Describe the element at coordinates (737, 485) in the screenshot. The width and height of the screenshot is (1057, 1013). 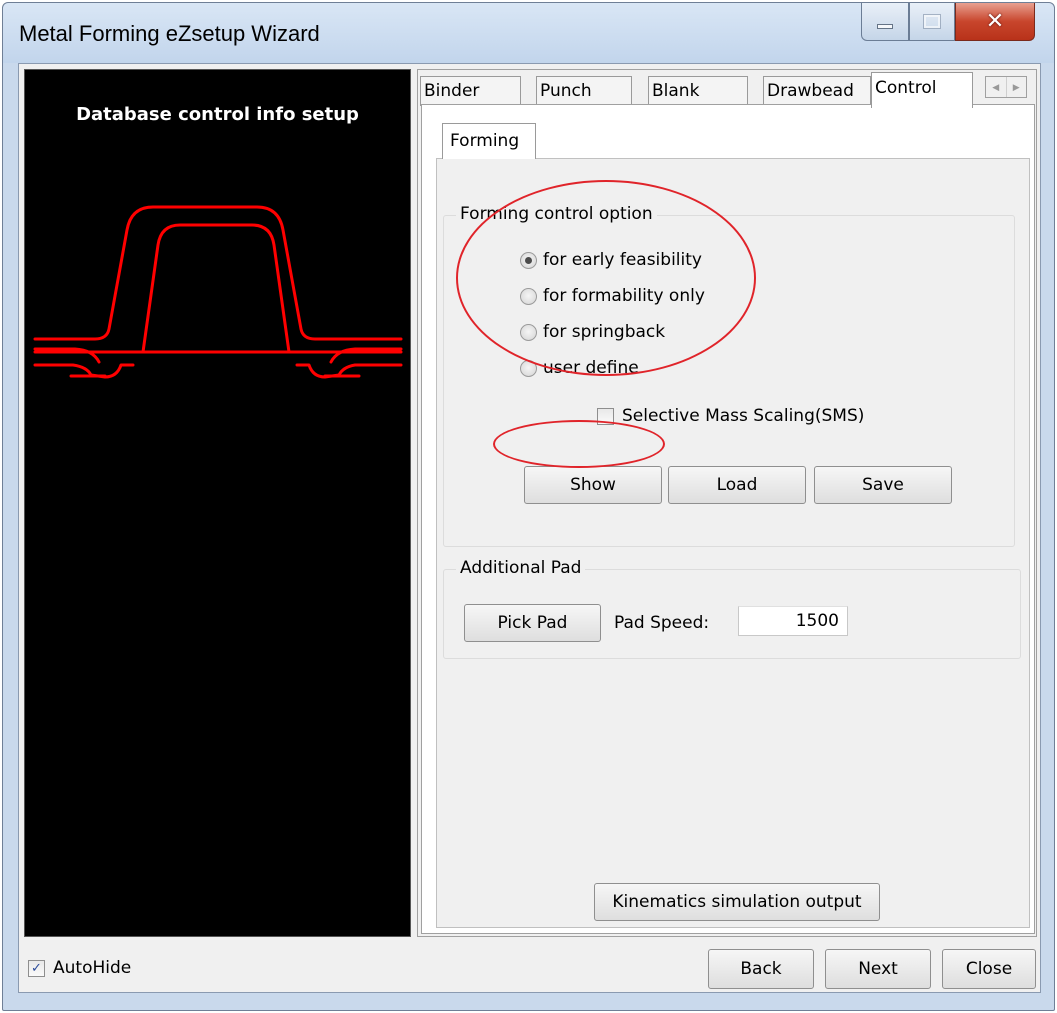
I see `load-button: Load` at that location.